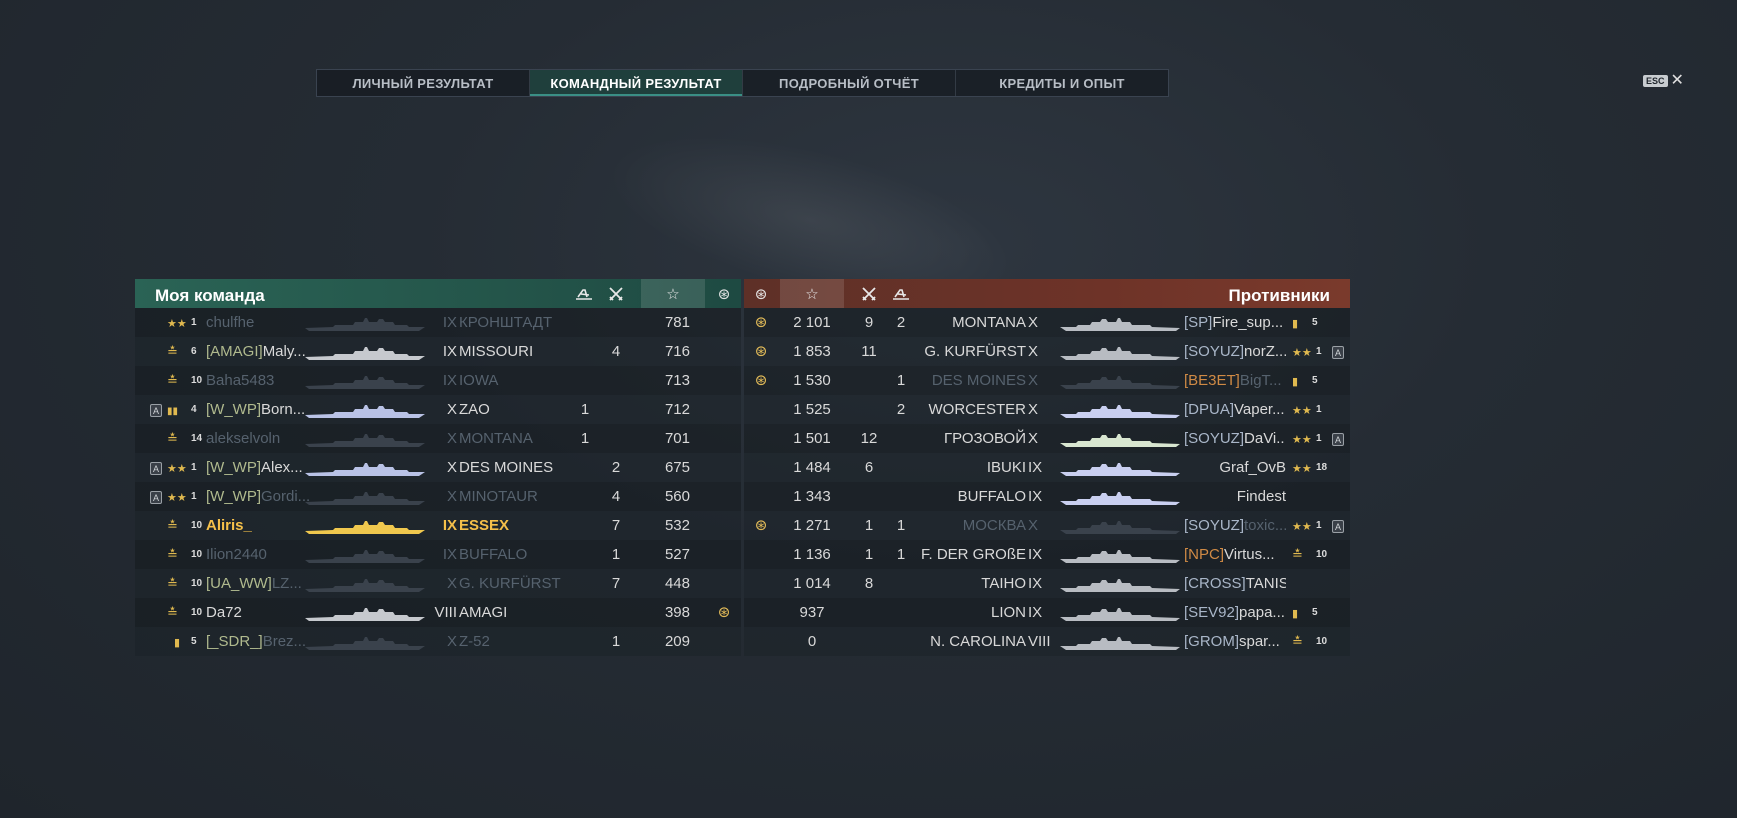 The width and height of the screenshot is (1737, 818). Describe the element at coordinates (1297, 554) in the screenshot. I see `rank-ribbon-icon: ≛` at that location.